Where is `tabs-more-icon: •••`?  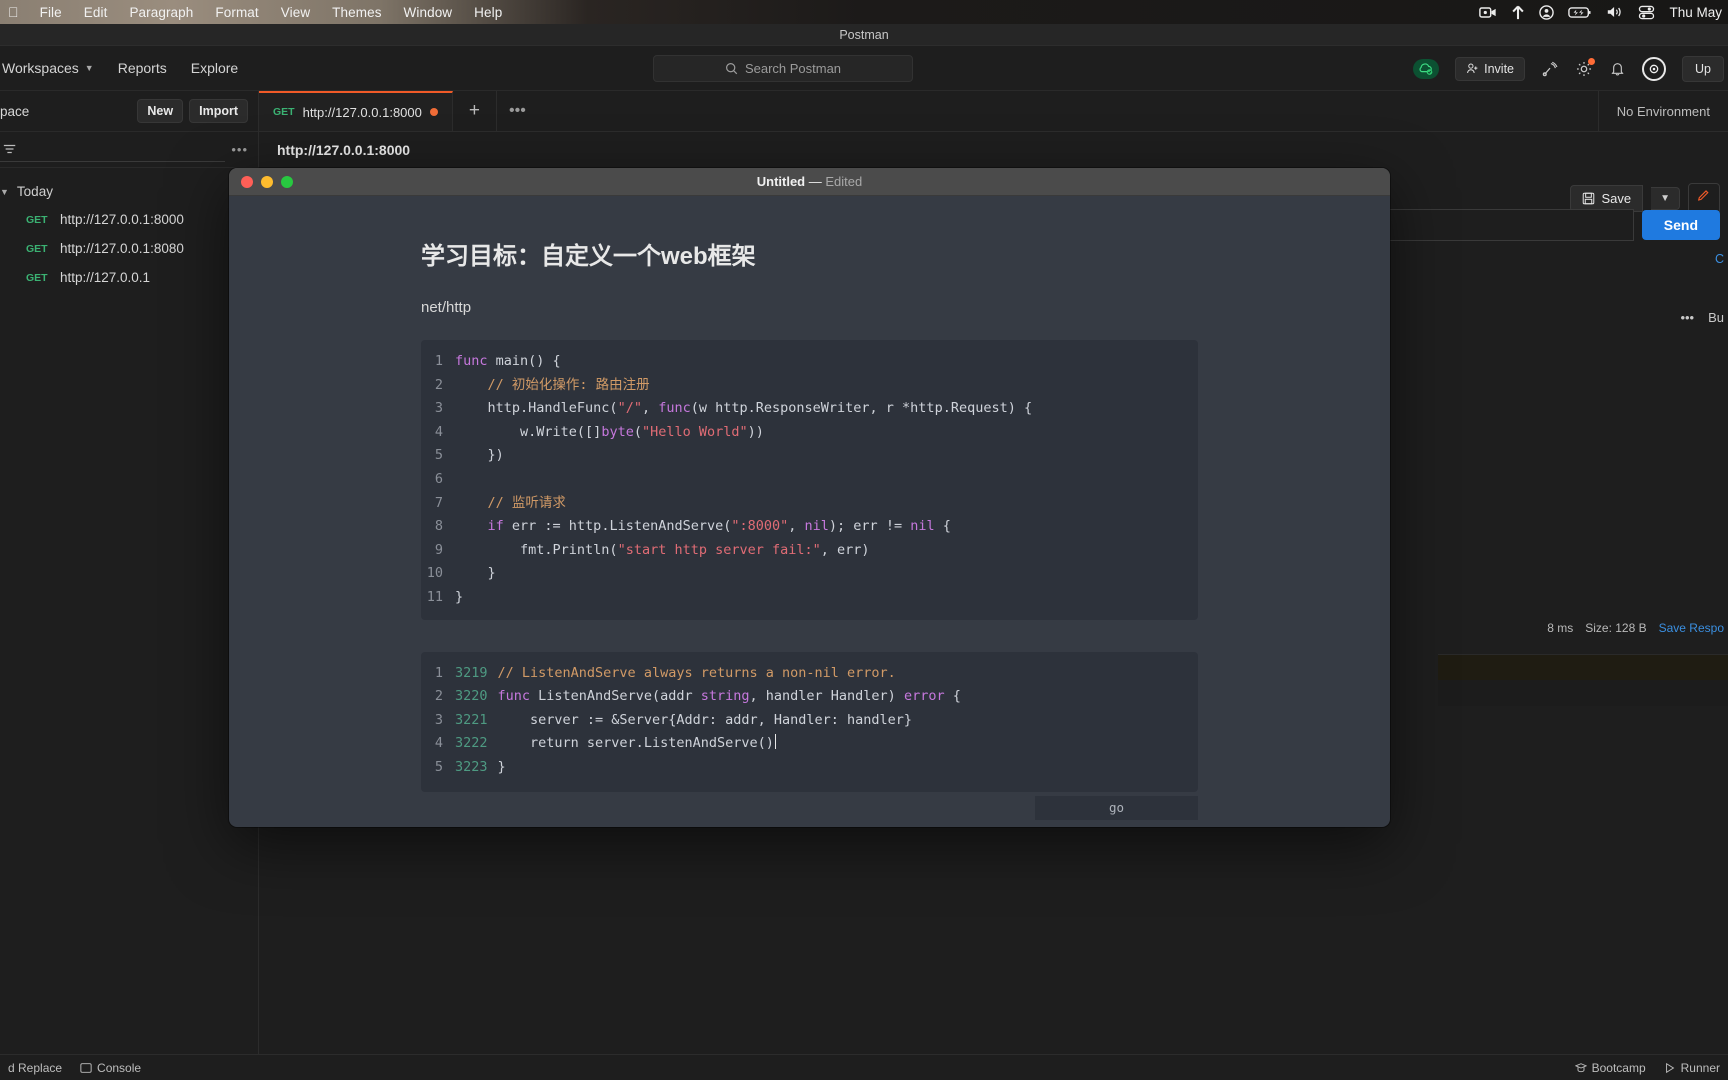 tabs-more-icon: ••• is located at coordinates (517, 111).